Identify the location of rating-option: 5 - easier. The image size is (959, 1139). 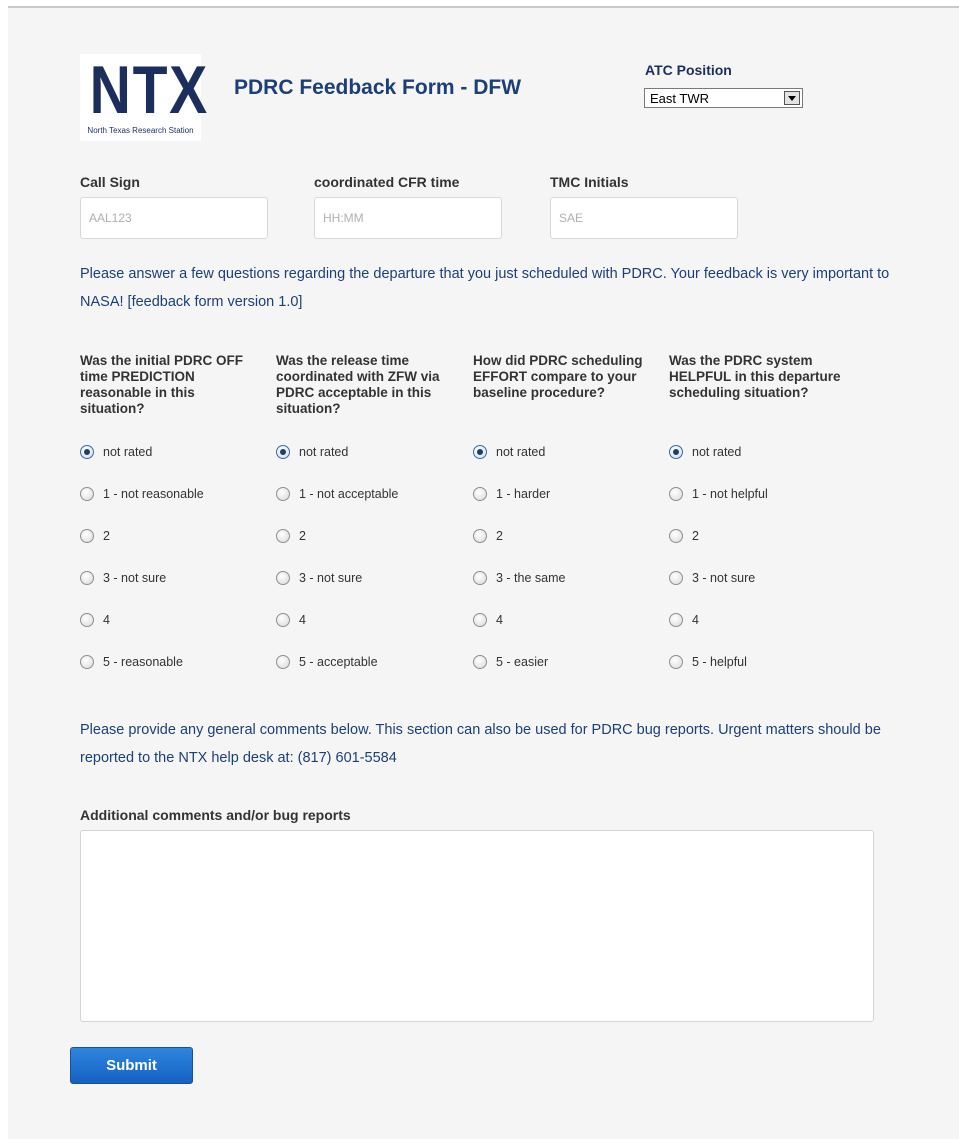
(510, 662).